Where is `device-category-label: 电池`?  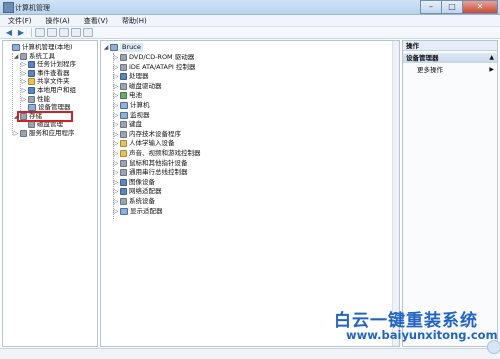
device-category-label: 电池 is located at coordinates (135, 95).